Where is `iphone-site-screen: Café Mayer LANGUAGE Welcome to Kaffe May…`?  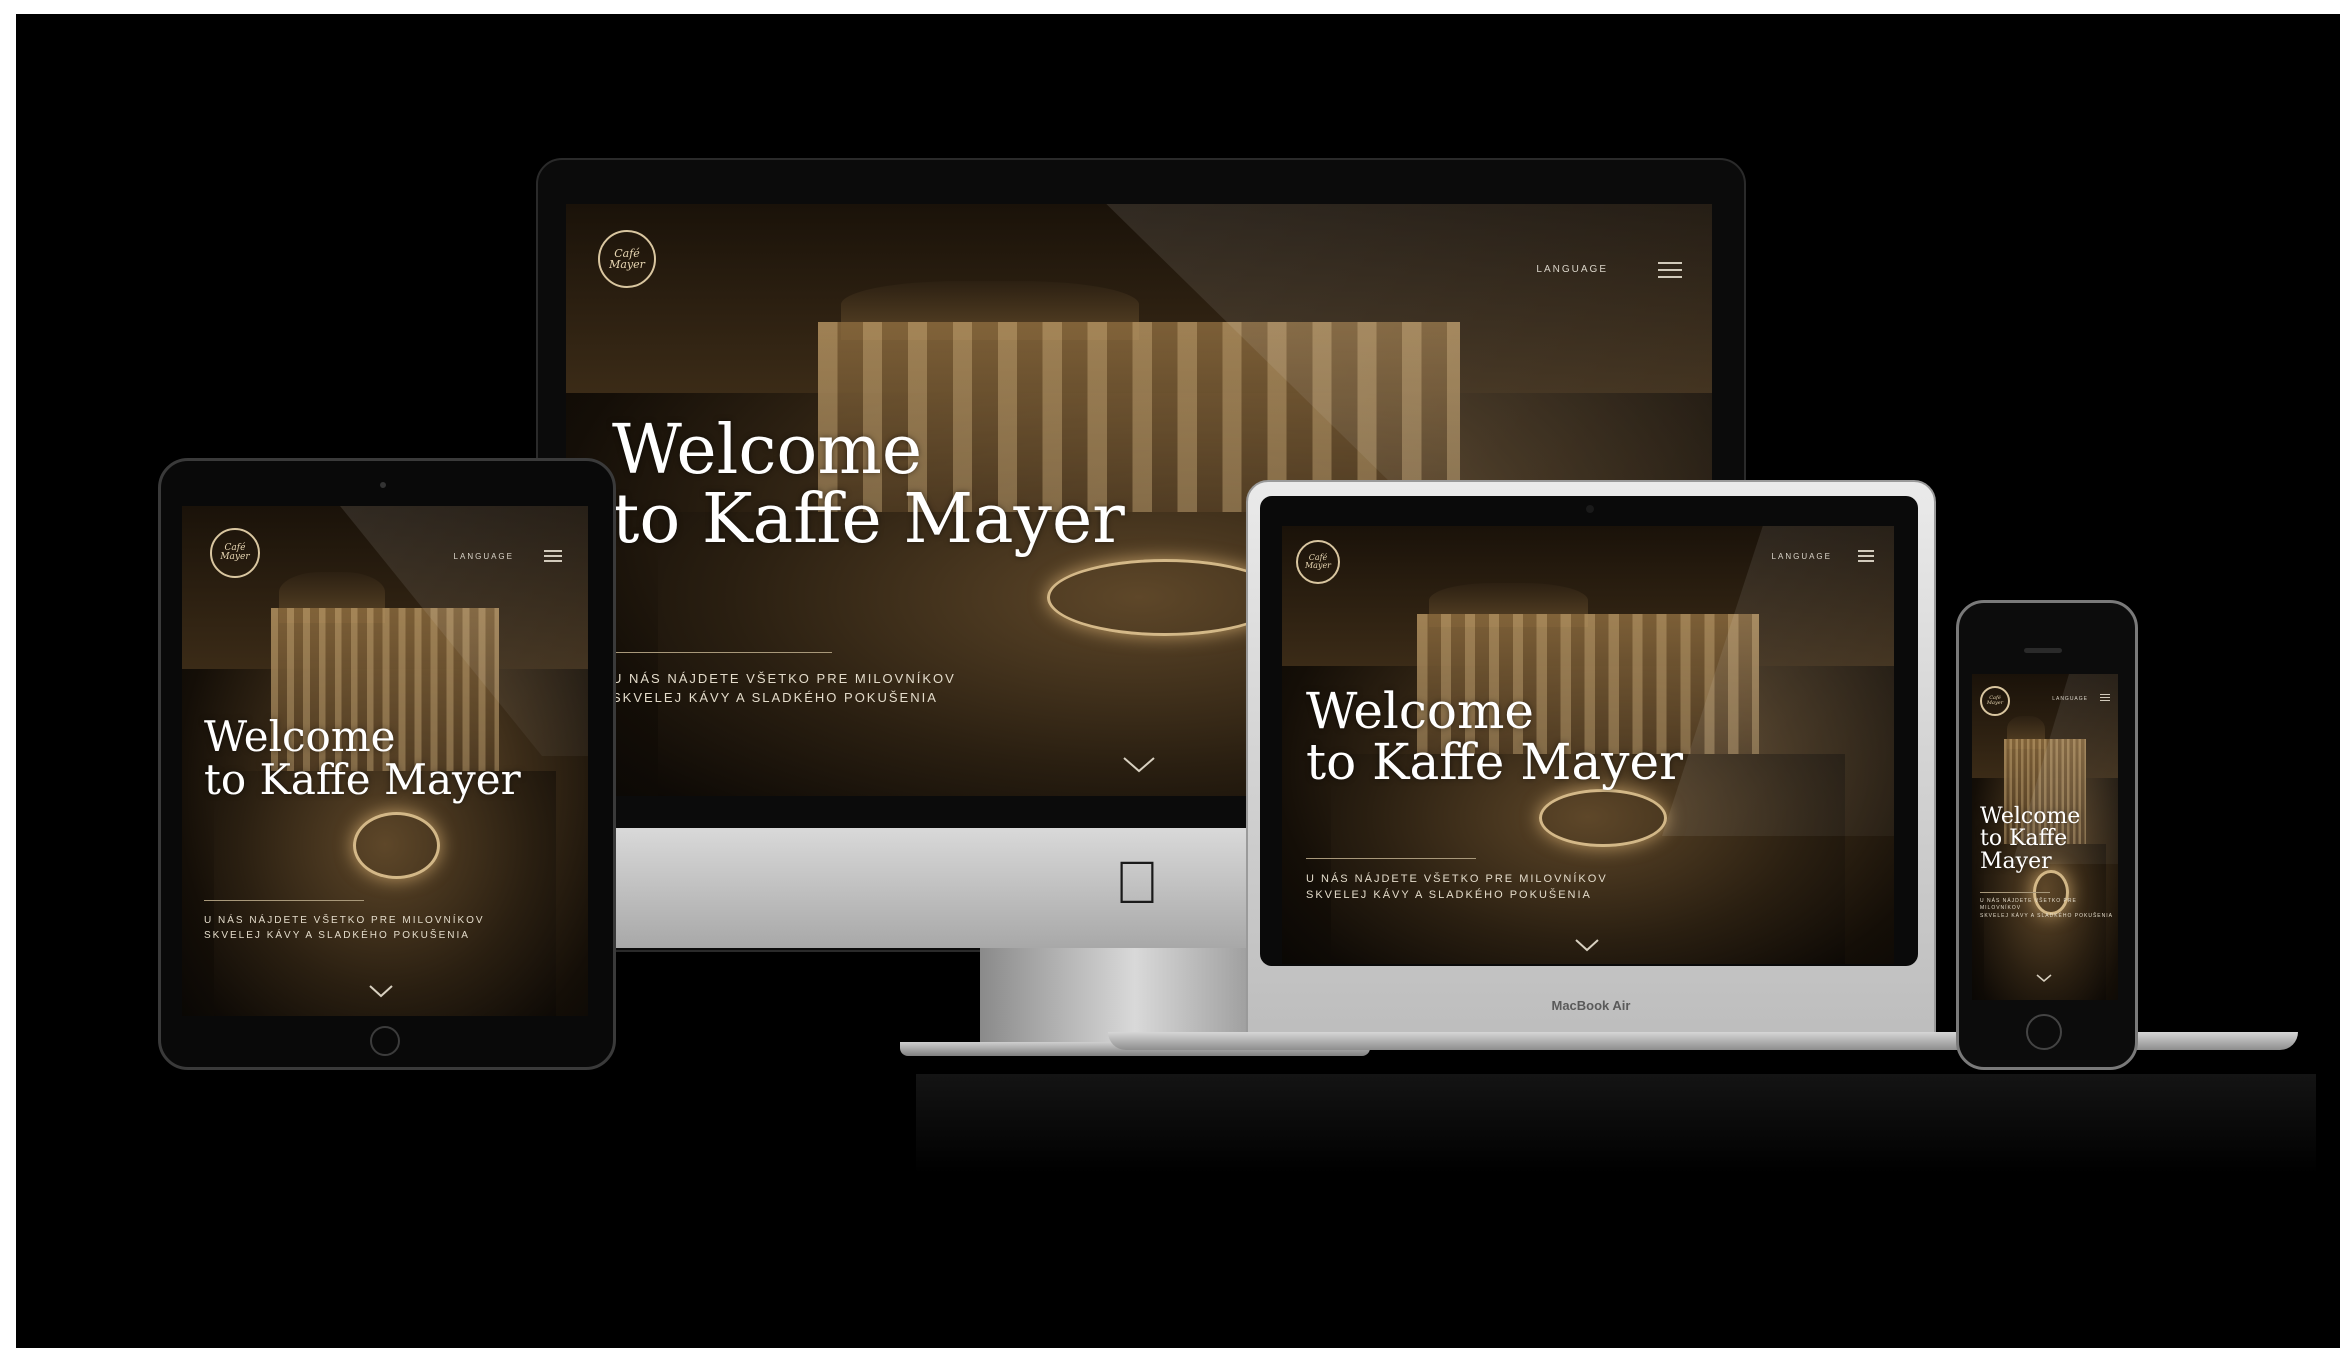 iphone-site-screen: Café Mayer LANGUAGE Welcome to Kaffe May… is located at coordinates (2045, 837).